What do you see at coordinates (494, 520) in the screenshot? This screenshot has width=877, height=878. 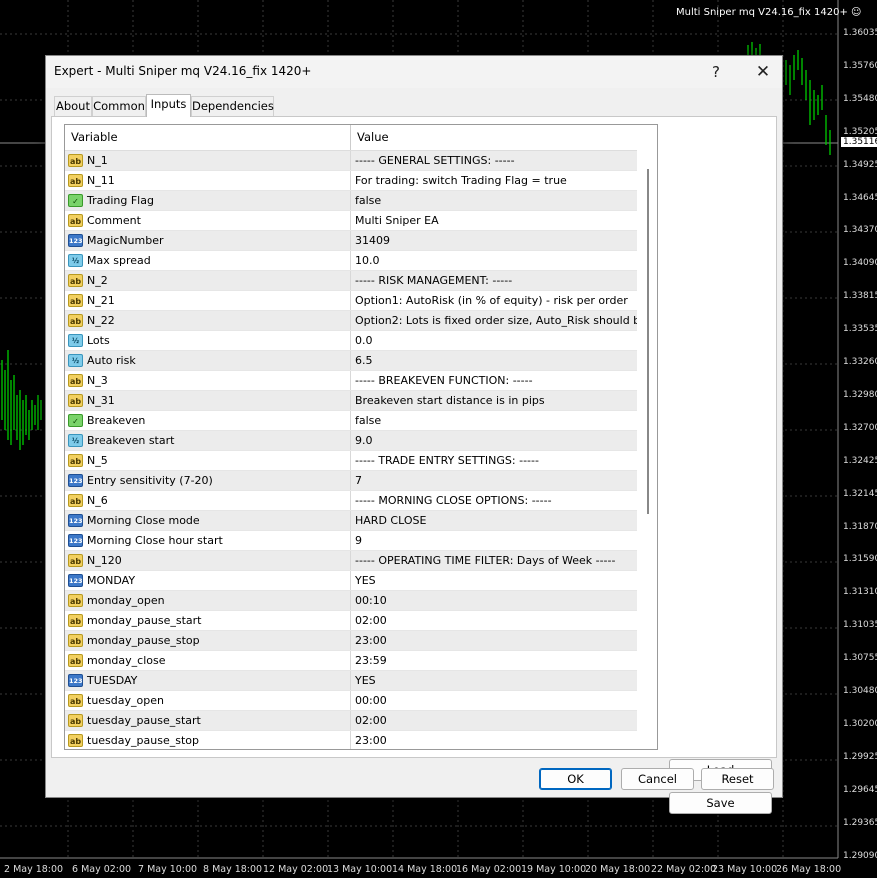 I see `value-cell: HARD CLOSE` at bounding box center [494, 520].